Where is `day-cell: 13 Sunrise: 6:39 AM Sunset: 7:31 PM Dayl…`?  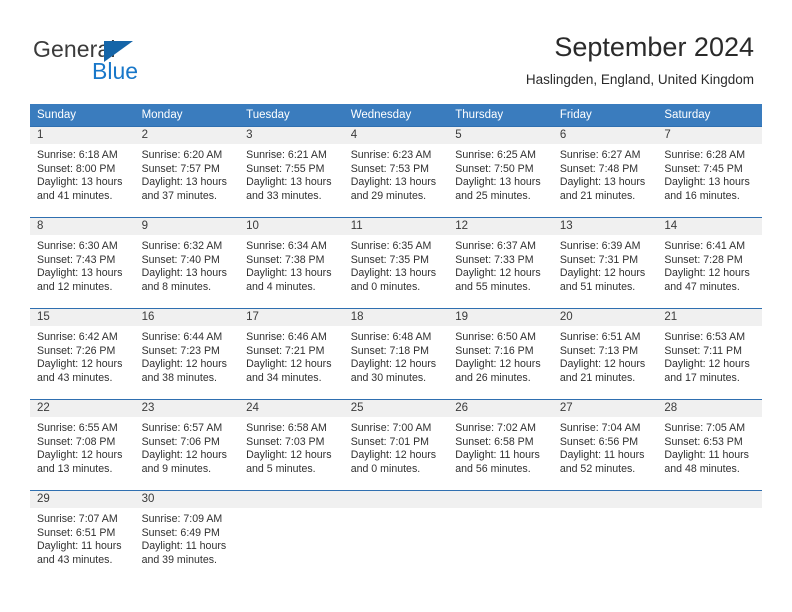
day-cell: 13 Sunrise: 6:39 AM Sunset: 7:31 PM Dayl… is located at coordinates (605, 263).